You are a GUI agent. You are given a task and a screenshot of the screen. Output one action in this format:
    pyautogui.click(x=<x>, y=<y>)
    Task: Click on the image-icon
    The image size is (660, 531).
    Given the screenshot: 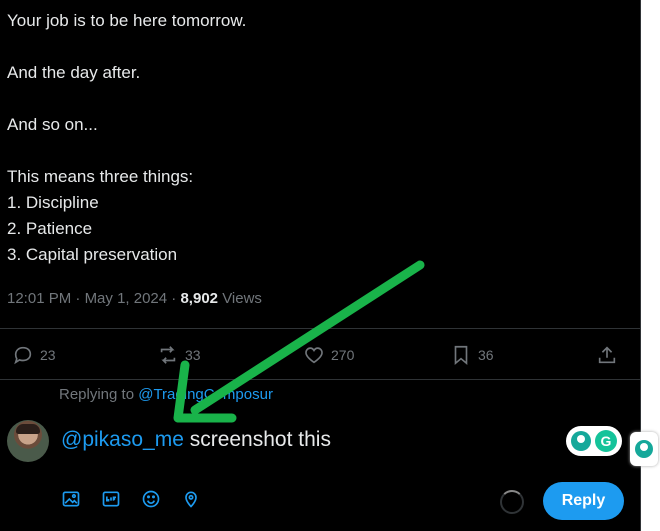 What is the action you would take?
    pyautogui.click(x=71, y=499)
    